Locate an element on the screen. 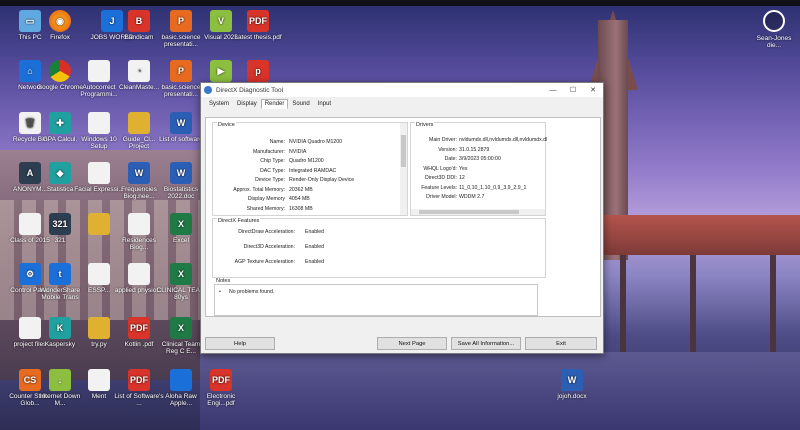 Image resolution: width=800 pixels, height=430 pixels. desktop-icon-glyph-icon: ✚ is located at coordinates (60, 123).